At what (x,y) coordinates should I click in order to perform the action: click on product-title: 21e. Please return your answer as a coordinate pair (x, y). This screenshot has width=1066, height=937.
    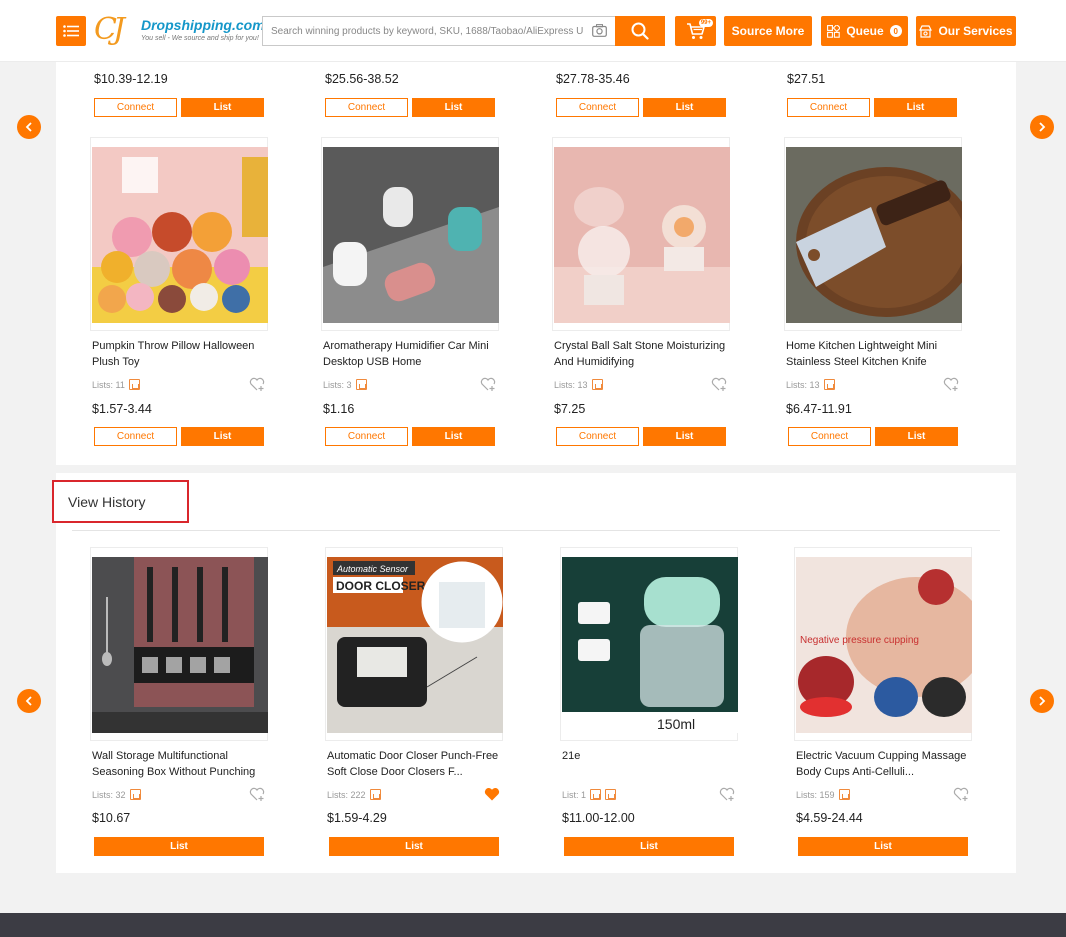
    Looking at the image, I should click on (650, 764).